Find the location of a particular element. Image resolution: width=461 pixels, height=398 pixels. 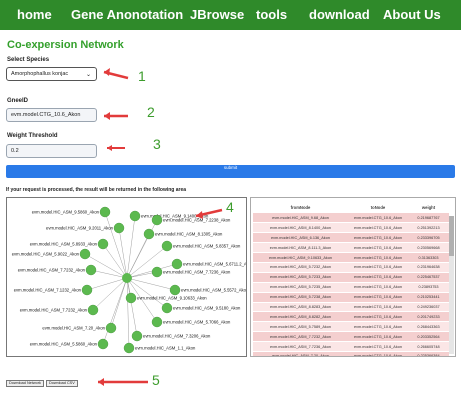

annotation-number: 3 is located at coordinates (157, 144).